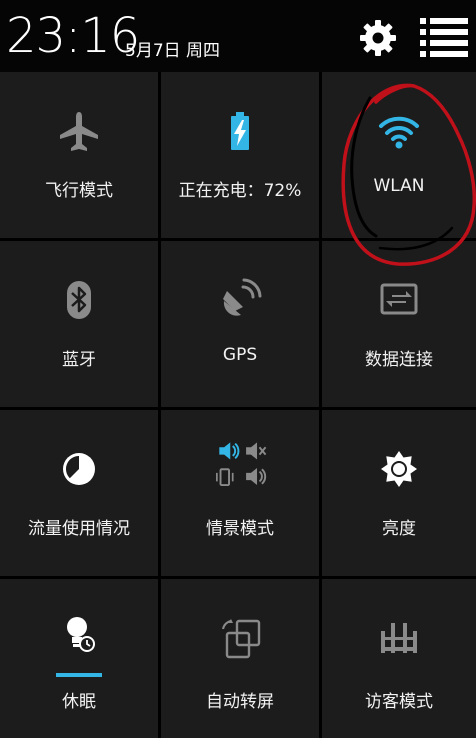  What do you see at coordinates (399, 529) in the screenshot?
I see `tile-label: 亮度` at bounding box center [399, 529].